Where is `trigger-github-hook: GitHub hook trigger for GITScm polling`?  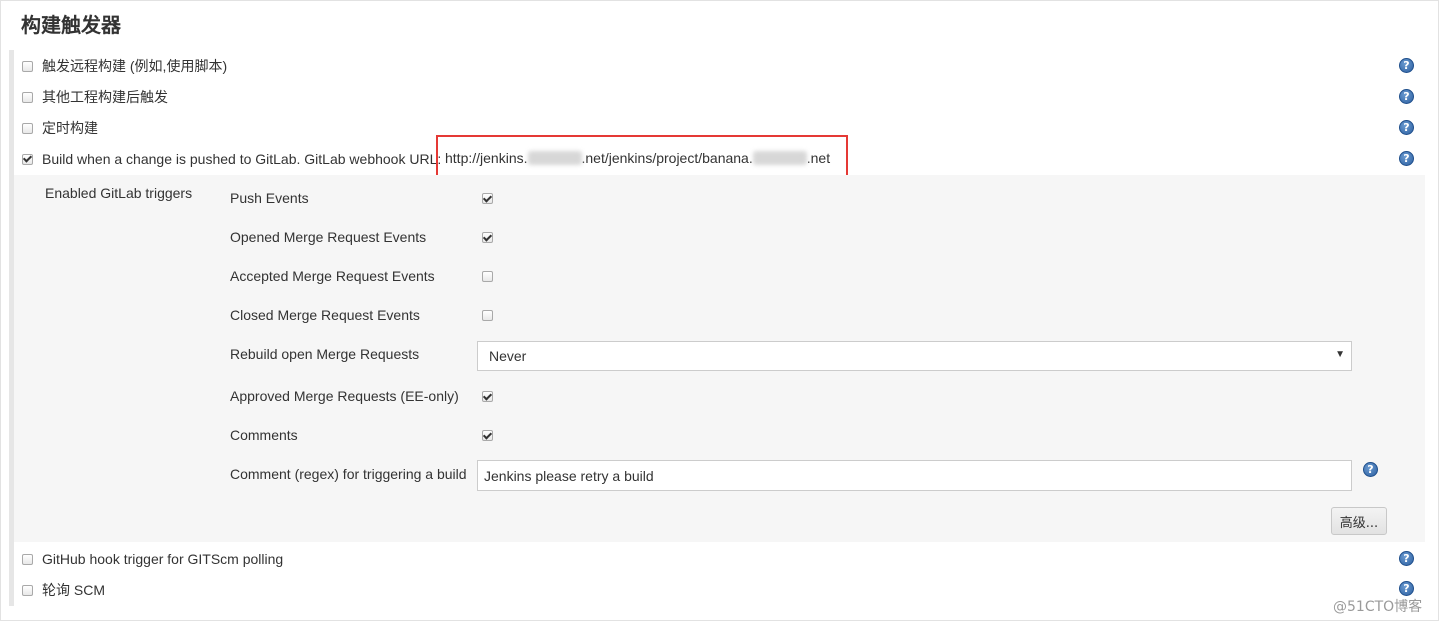
trigger-github-hook: GitHub hook trigger for GITScm polling is located at coordinates (152, 559).